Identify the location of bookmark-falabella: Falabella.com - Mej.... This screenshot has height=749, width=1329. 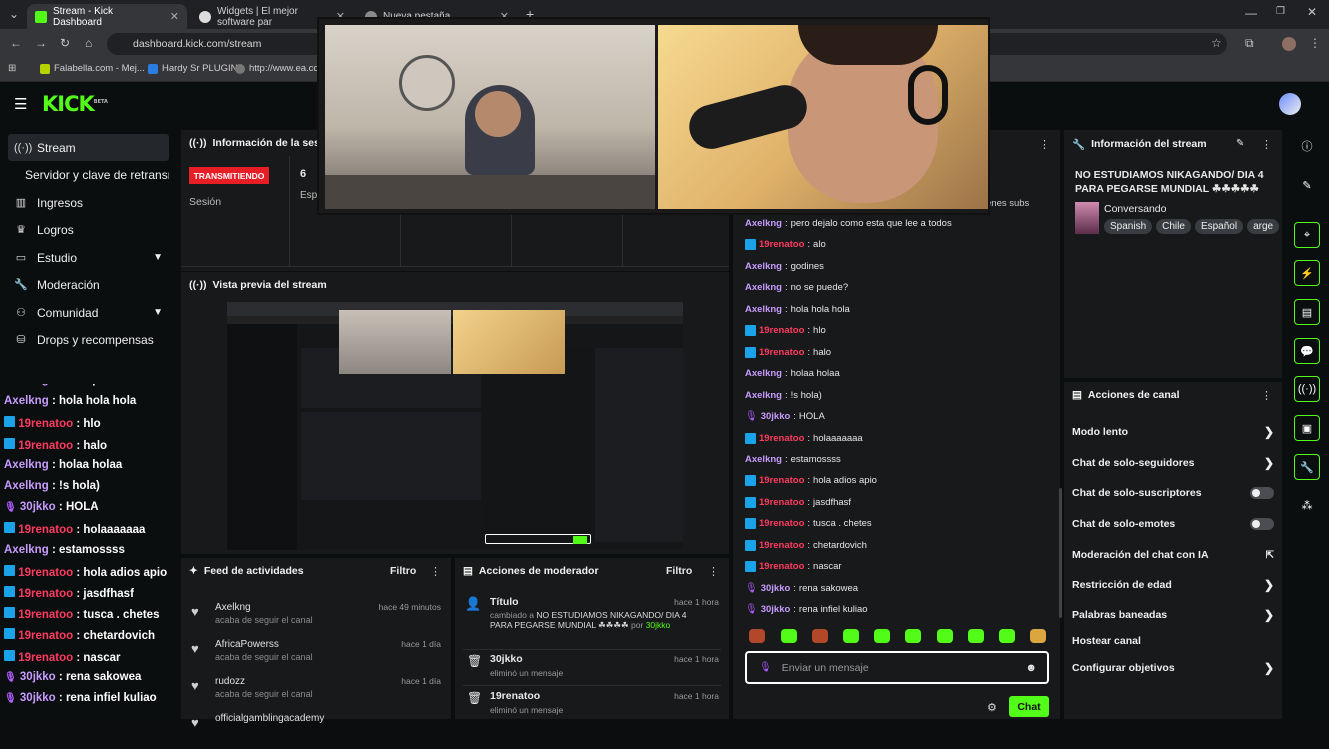
(92, 68).